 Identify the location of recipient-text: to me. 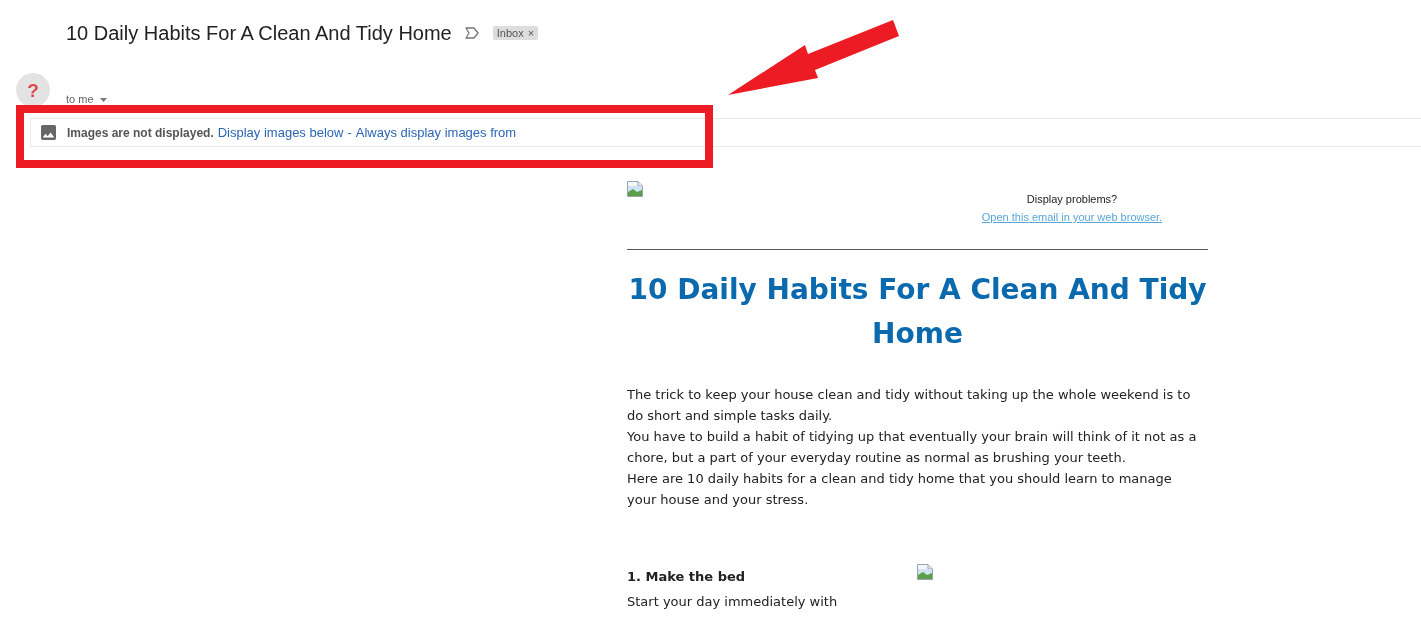
(80, 99).